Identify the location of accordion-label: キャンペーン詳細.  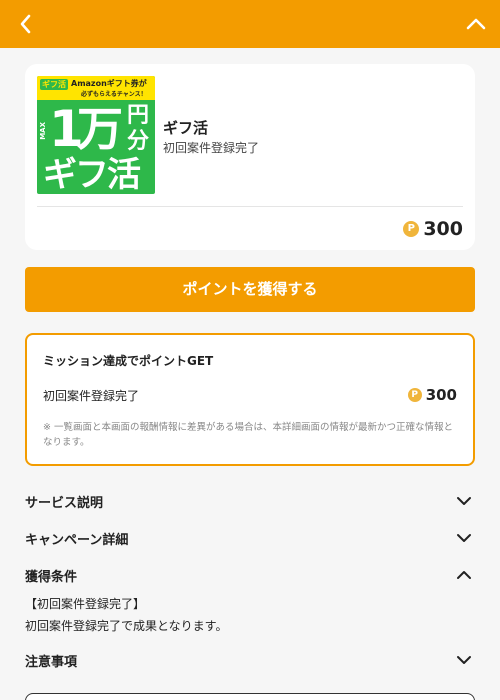
(77, 540).